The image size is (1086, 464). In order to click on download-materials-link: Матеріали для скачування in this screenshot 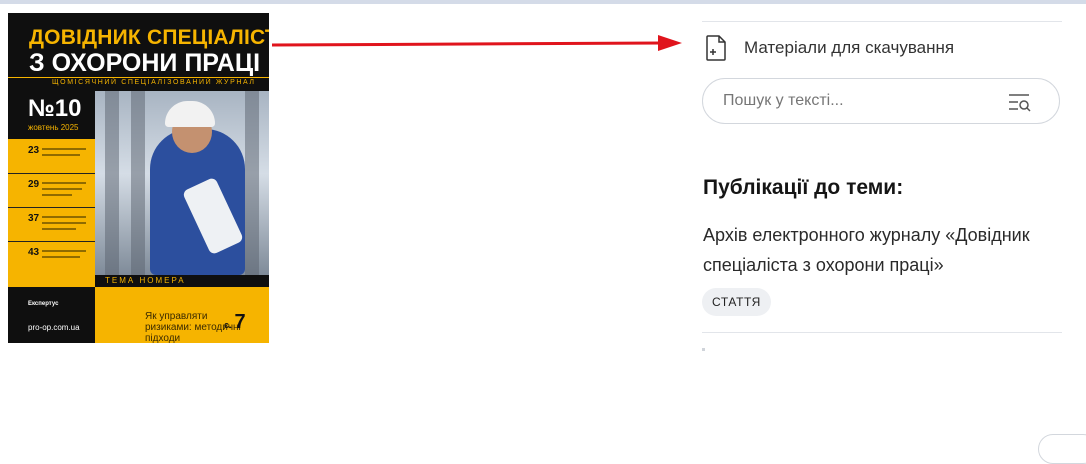, I will do `click(829, 48)`.